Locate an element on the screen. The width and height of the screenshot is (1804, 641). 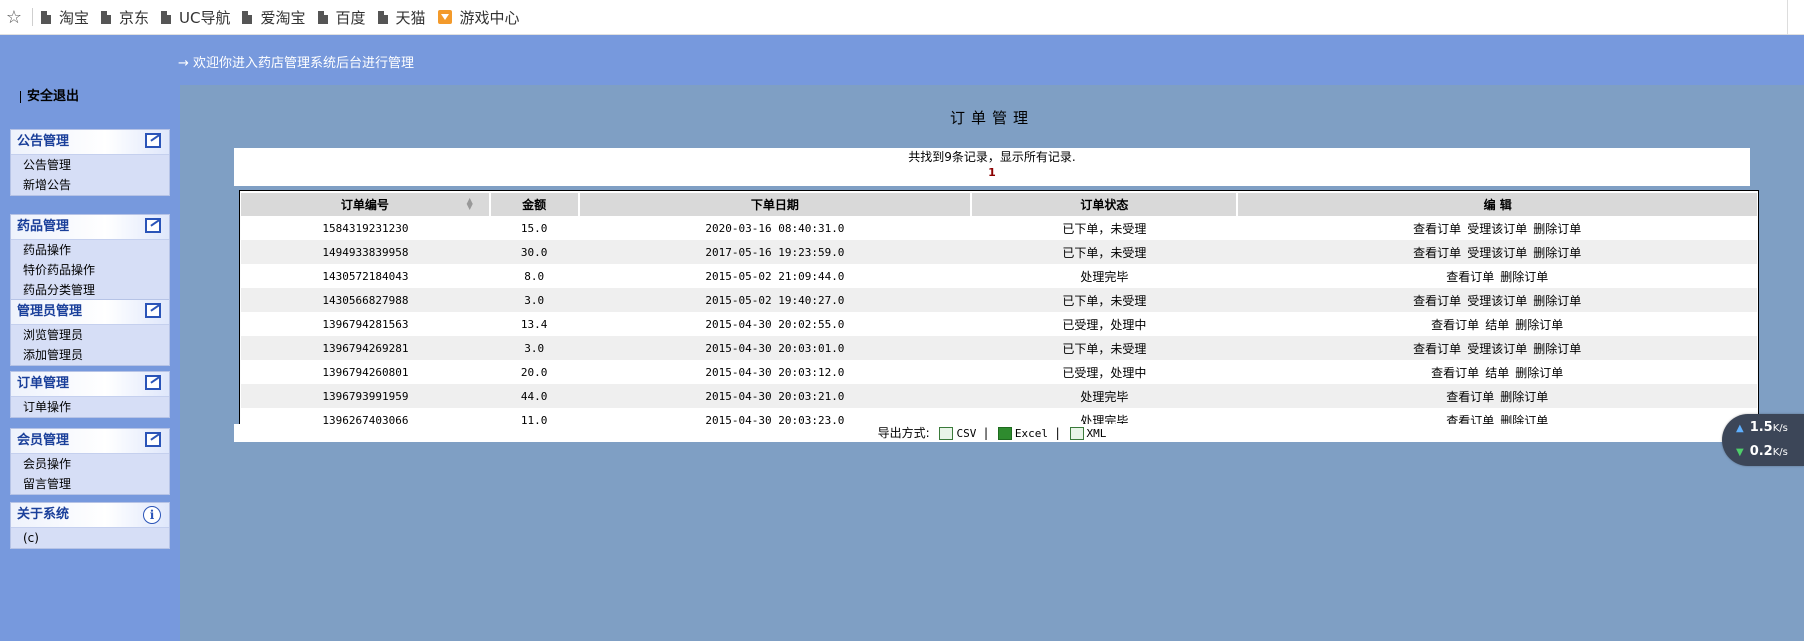
menu-item: 浏览管理员 is located at coordinates (90, 335).